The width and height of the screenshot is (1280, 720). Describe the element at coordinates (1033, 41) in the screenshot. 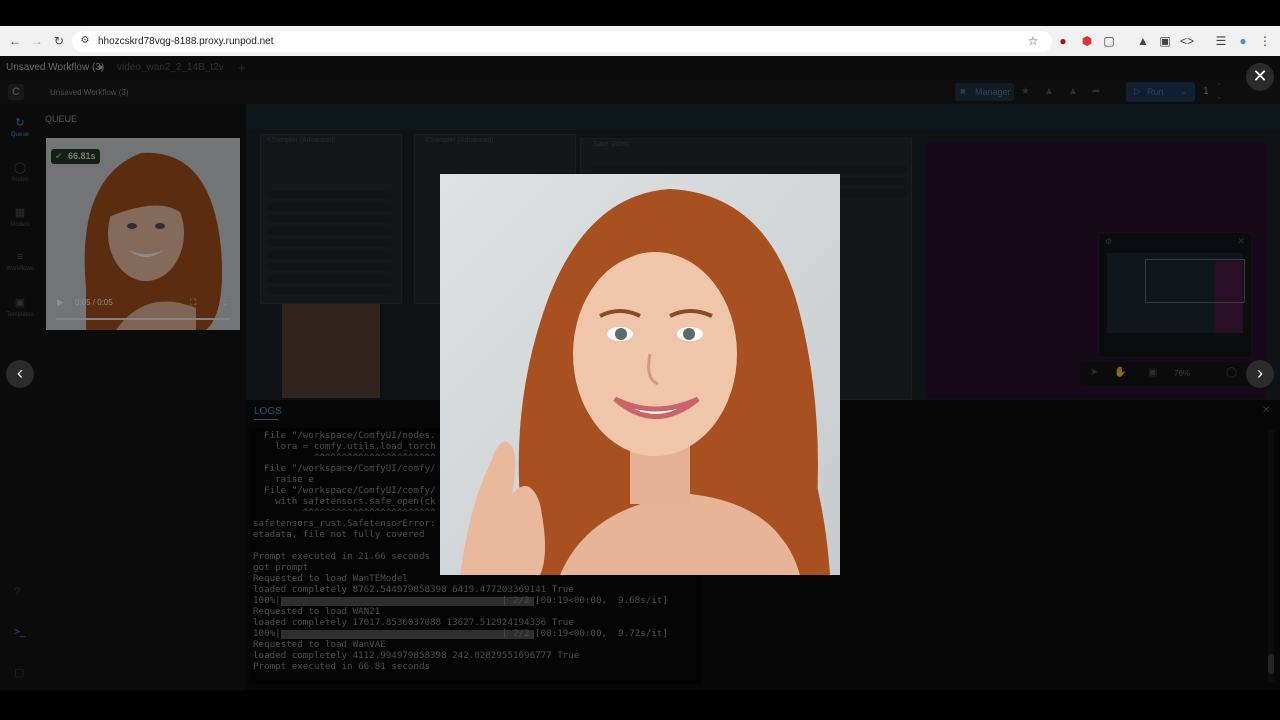

I see `bookmark-star-icon: ☆` at that location.